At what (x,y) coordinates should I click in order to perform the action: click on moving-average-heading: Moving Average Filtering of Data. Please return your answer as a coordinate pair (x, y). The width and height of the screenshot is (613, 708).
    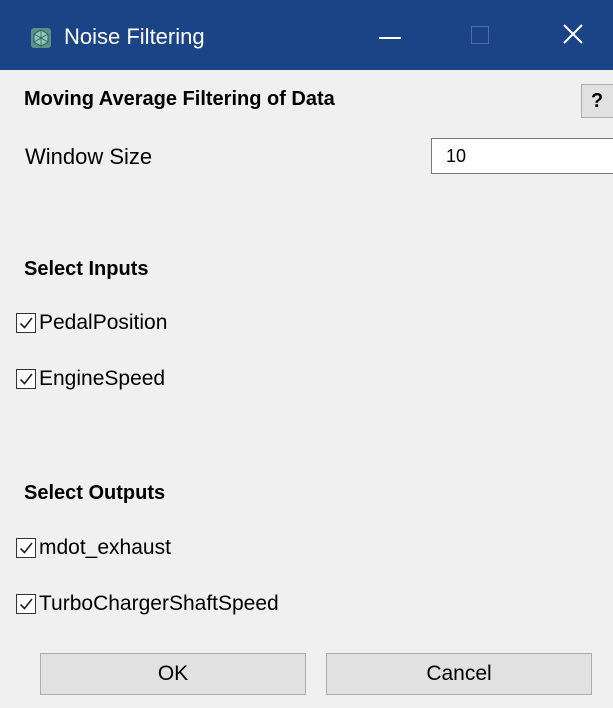
    Looking at the image, I should click on (179, 99).